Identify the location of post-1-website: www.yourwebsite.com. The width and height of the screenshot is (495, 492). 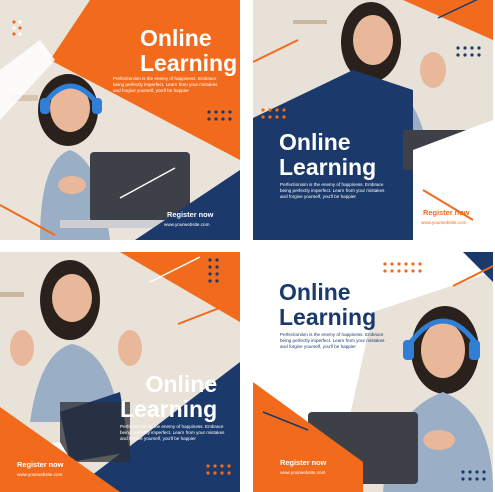
(186, 224).